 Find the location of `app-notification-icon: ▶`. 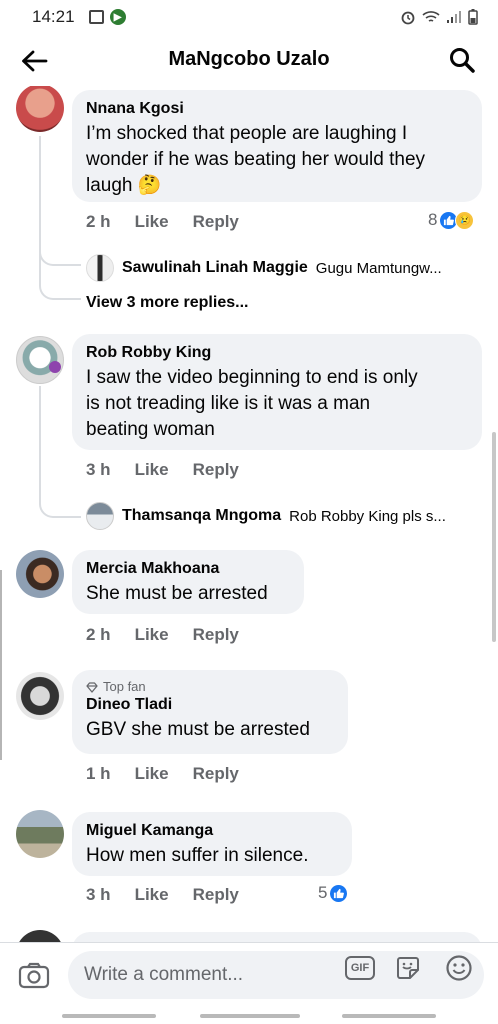

app-notification-icon: ▶ is located at coordinates (117, 17).